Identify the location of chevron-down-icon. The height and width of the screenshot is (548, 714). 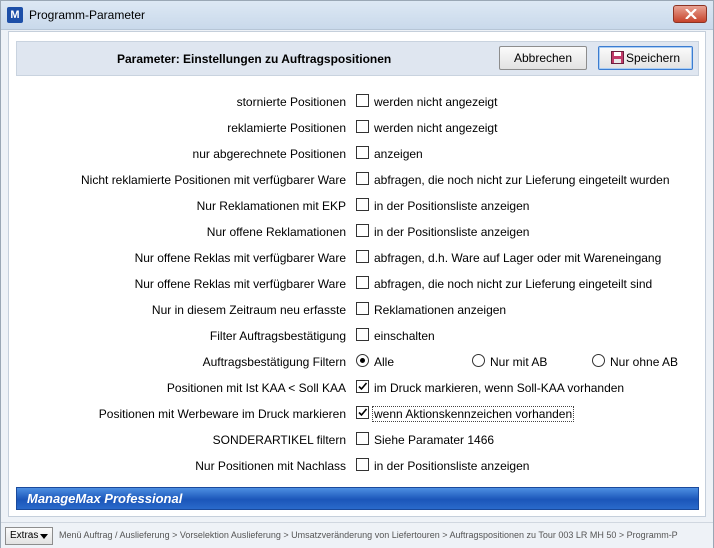
(44, 536).